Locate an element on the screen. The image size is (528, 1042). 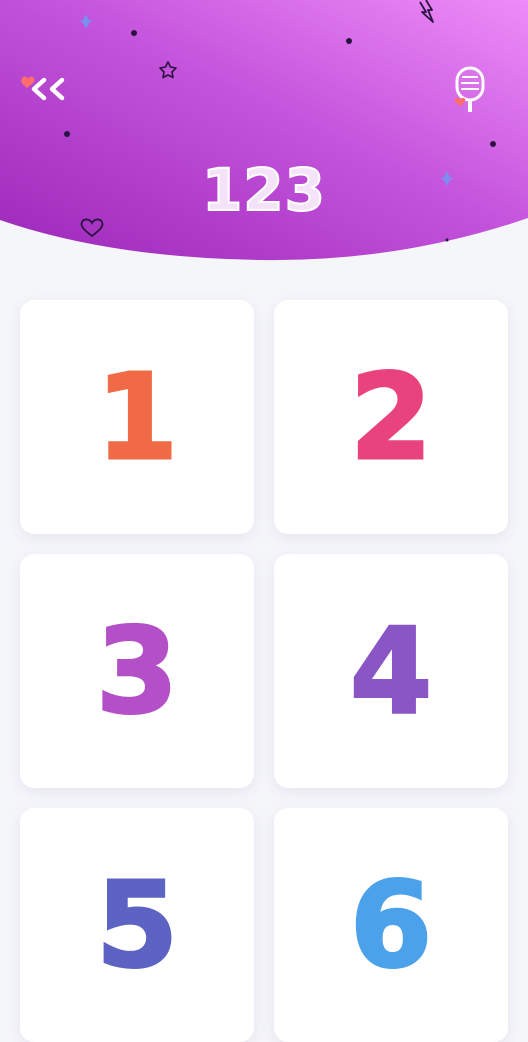
page-title-text: 123 is located at coordinates (264, 190).